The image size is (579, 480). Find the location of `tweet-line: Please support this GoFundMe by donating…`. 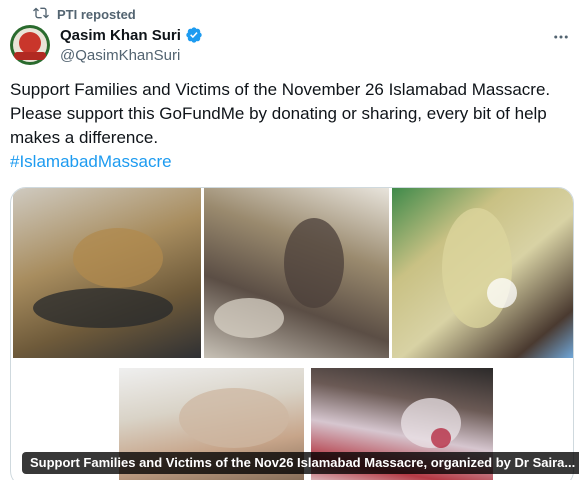

tweet-line: Please support this GoFundMe by donating… is located at coordinates (278, 113).